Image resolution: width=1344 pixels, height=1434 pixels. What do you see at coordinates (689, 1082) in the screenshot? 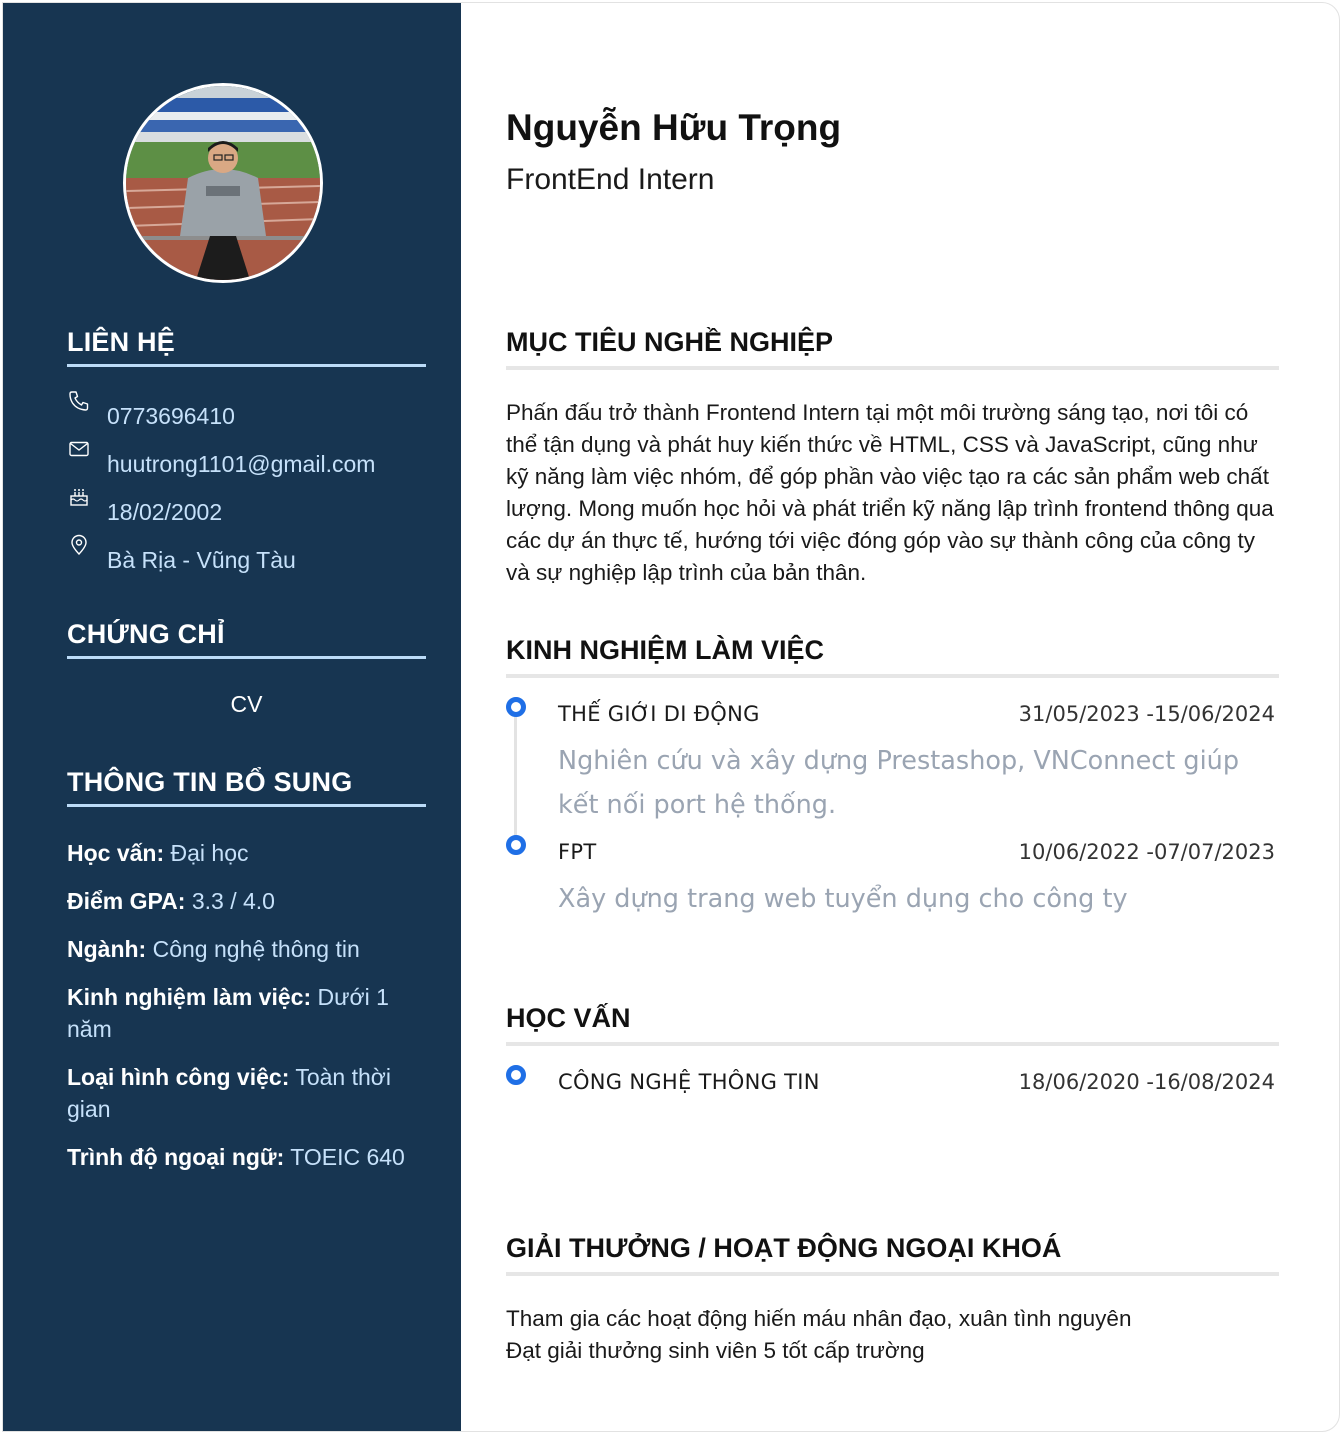
I see `education-major: CÔNG NGHỆ THÔNG TIN` at bounding box center [689, 1082].